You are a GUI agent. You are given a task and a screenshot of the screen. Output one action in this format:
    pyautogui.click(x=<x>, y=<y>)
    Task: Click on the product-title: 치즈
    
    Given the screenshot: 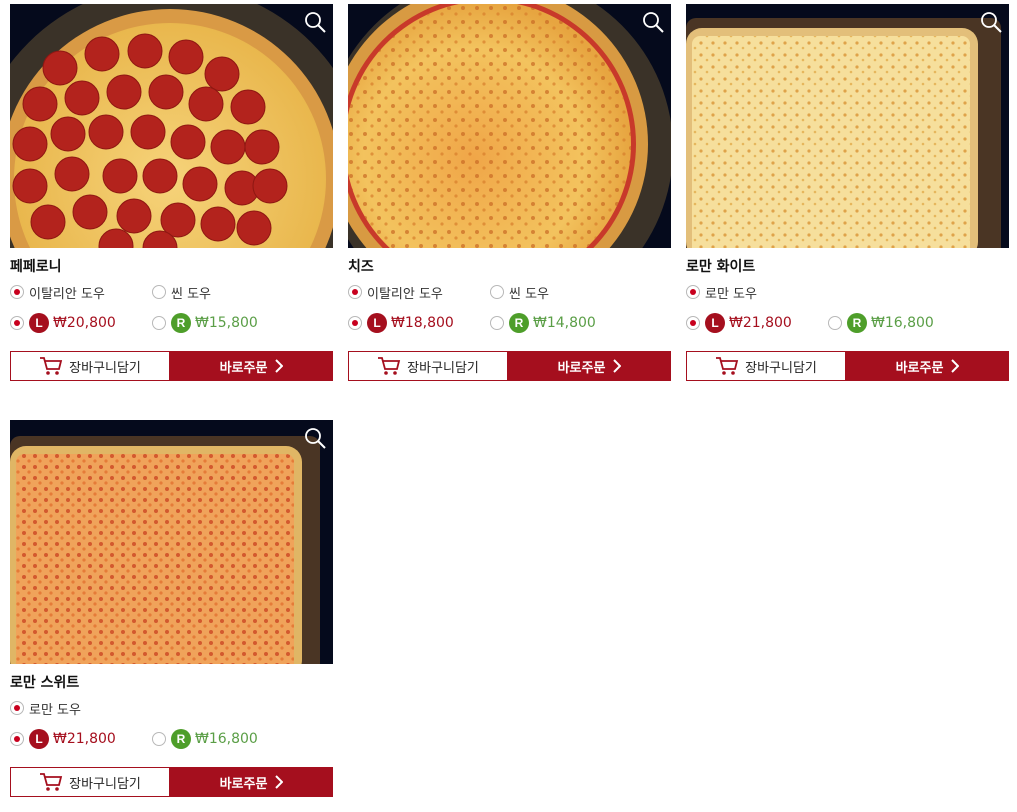 What is the action you would take?
    pyautogui.click(x=361, y=267)
    